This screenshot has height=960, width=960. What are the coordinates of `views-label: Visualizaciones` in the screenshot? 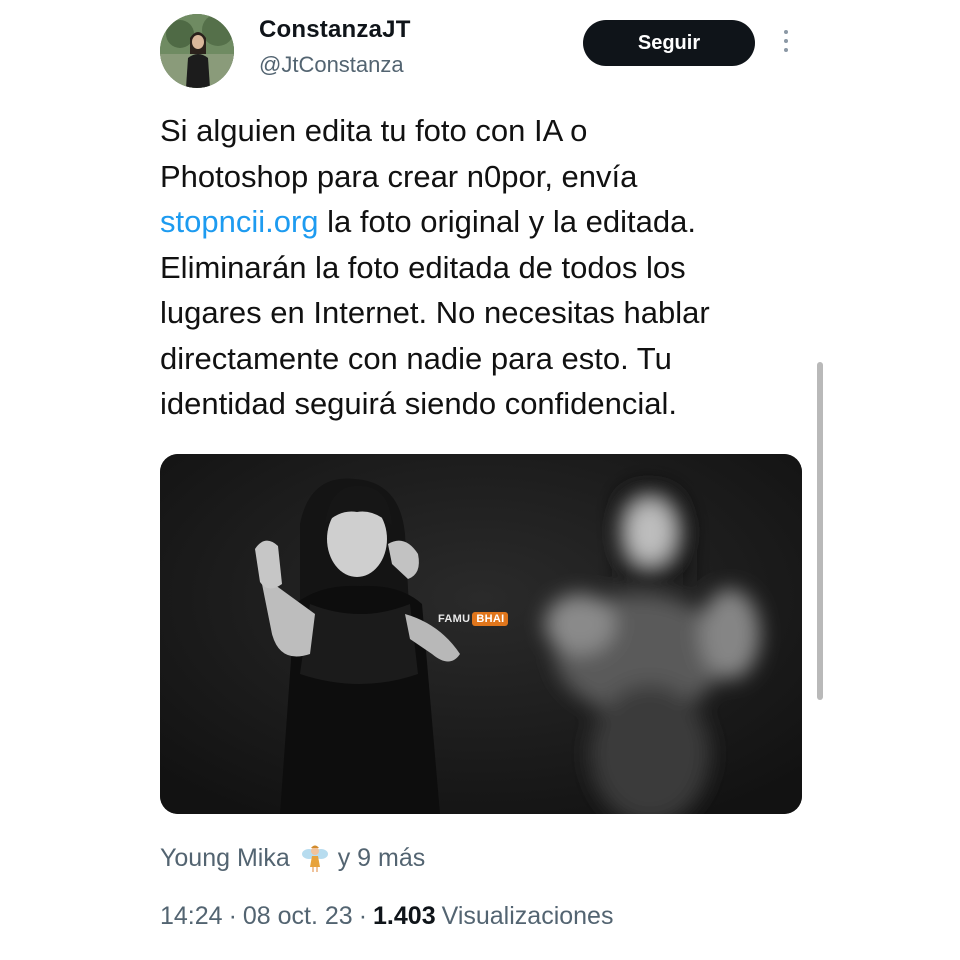 It's located at (528, 916).